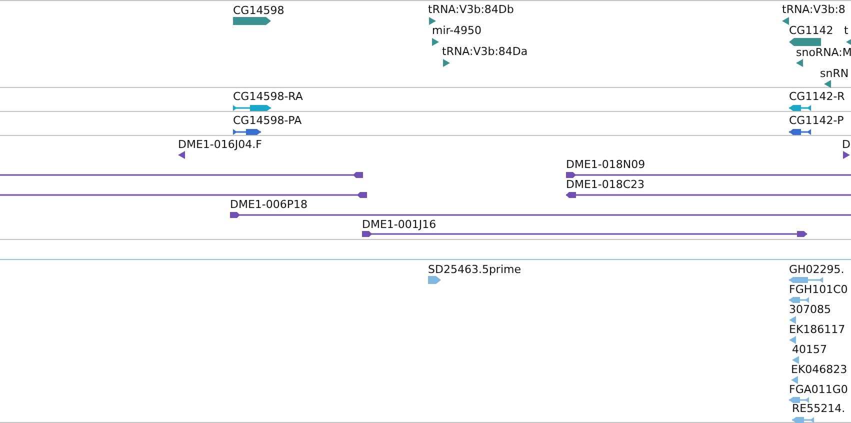  What do you see at coordinates (816, 120) in the screenshot?
I see `feature-label: CG1142-P` at bounding box center [816, 120].